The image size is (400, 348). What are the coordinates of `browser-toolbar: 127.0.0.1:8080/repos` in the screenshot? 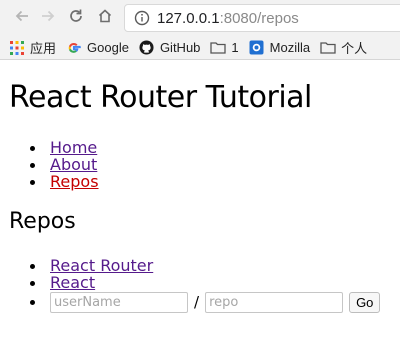 It's located at (200, 18).